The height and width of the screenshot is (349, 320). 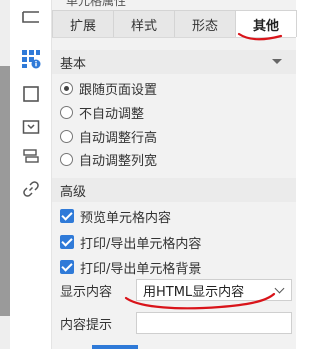 I want to click on radio-label: 不自动调整, so click(x=112, y=114).